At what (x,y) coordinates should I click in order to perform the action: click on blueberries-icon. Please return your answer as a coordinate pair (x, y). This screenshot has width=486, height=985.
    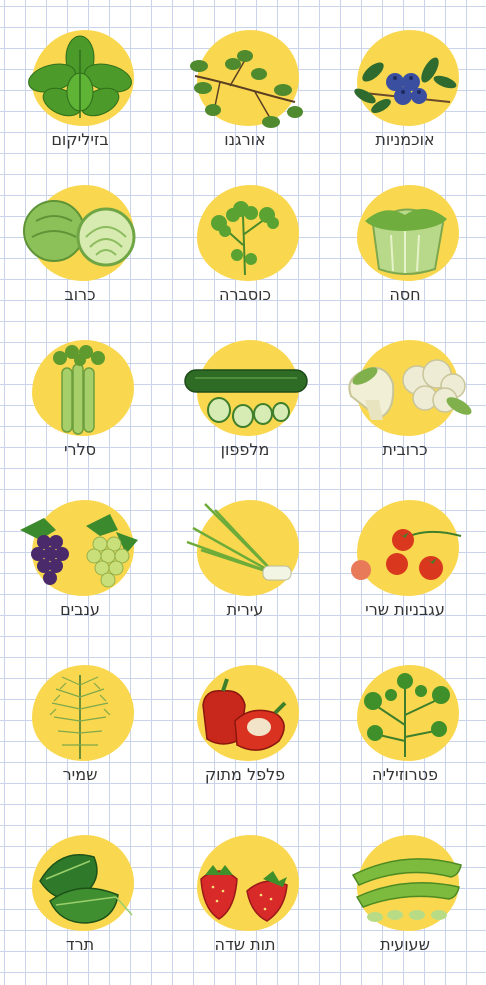
    Looking at the image, I should click on (405, 85).